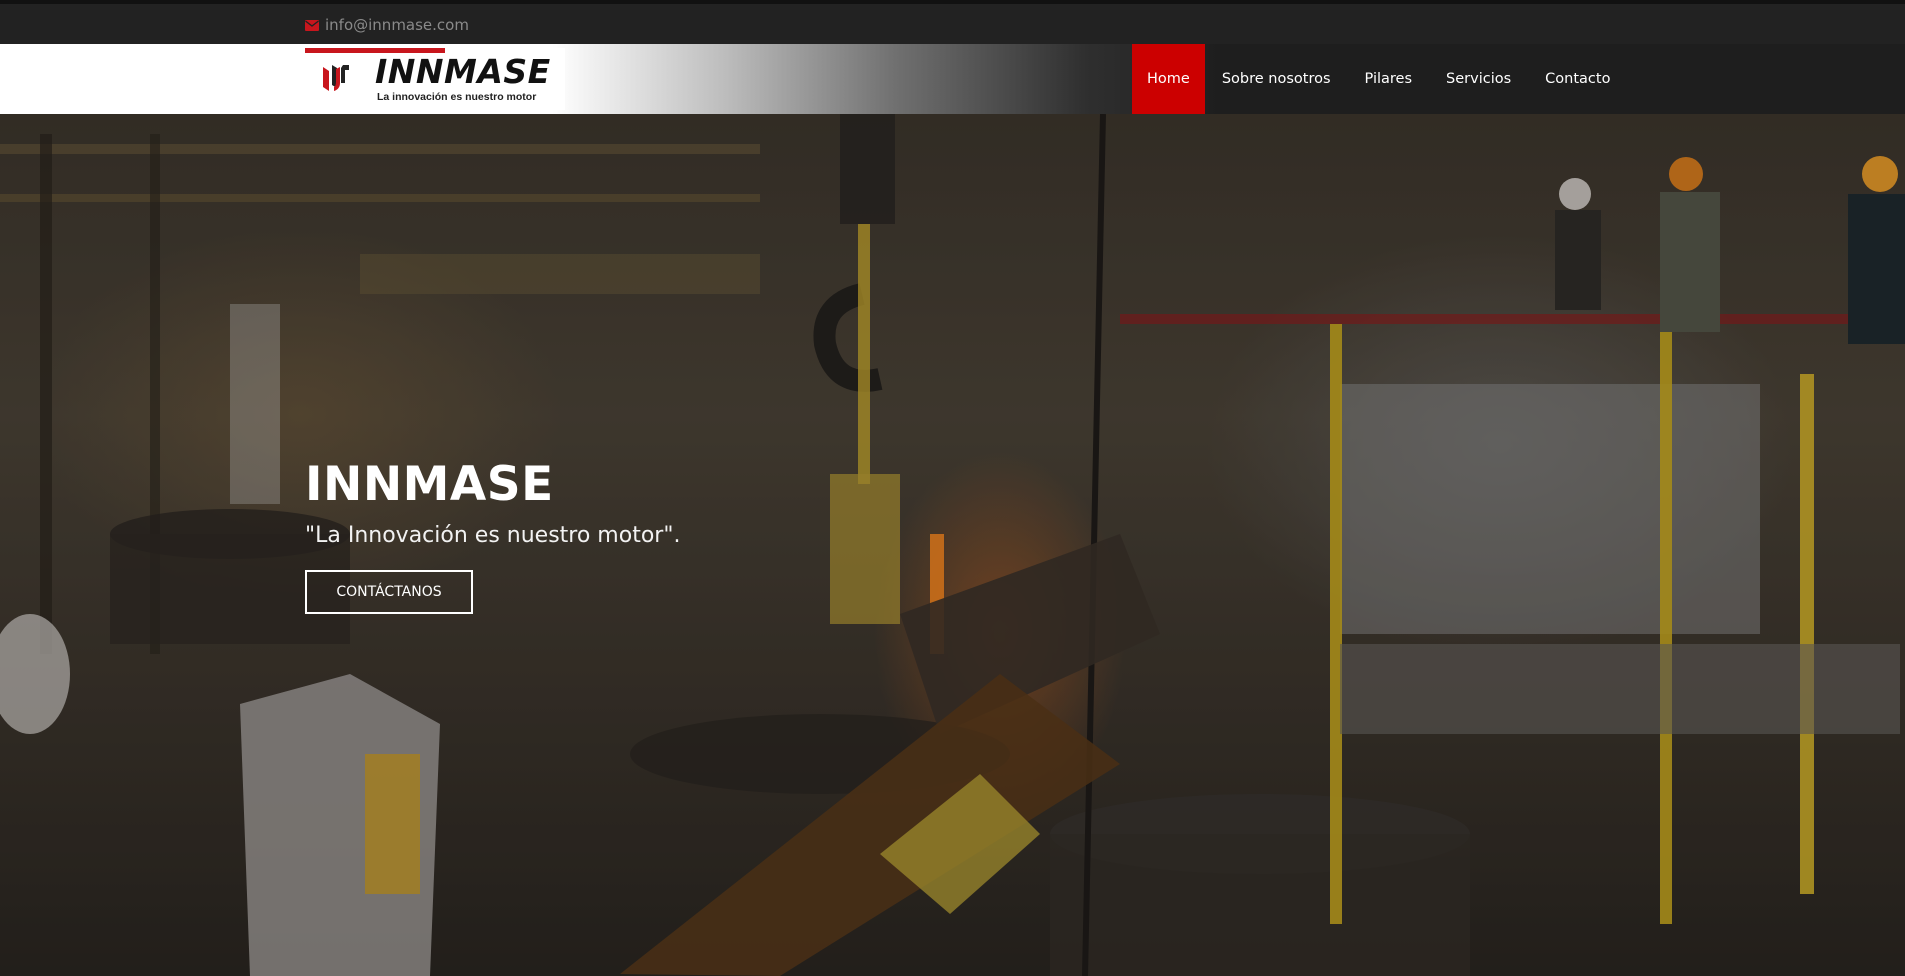 The image size is (1905, 976). Describe the element at coordinates (457, 97) in the screenshot. I see `logo-tagline: La innovación es nuestro motor` at that location.